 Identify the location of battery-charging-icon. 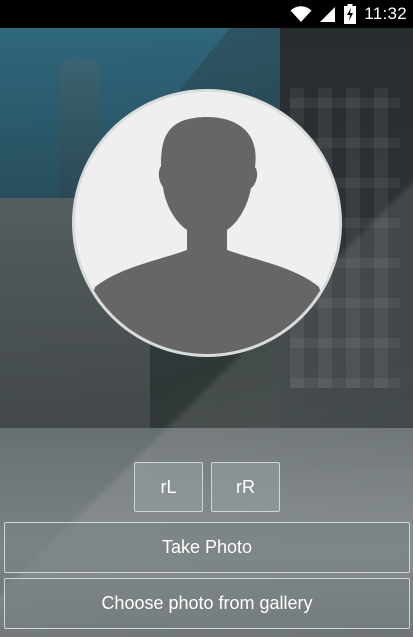
(350, 14).